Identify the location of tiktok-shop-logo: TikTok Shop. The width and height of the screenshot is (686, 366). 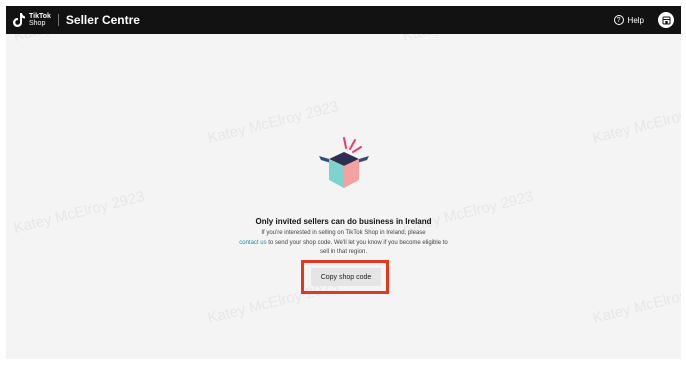
(31, 20).